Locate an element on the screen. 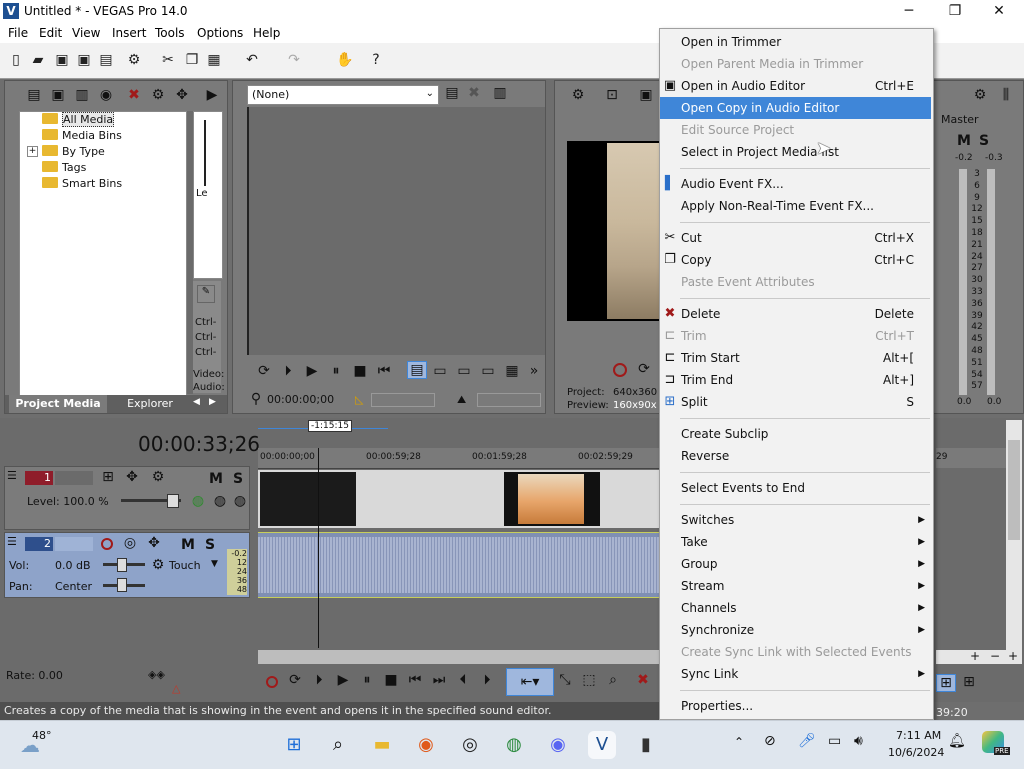  next-frame-icon: ⏵ is located at coordinates (487, 680).